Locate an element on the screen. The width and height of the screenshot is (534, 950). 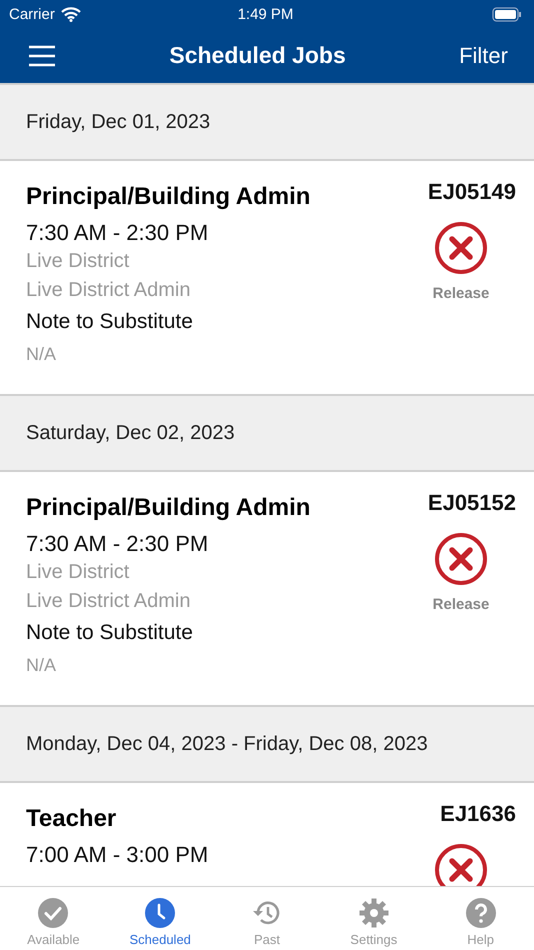
tab-bar-item: Settings is located at coordinates (374, 918).